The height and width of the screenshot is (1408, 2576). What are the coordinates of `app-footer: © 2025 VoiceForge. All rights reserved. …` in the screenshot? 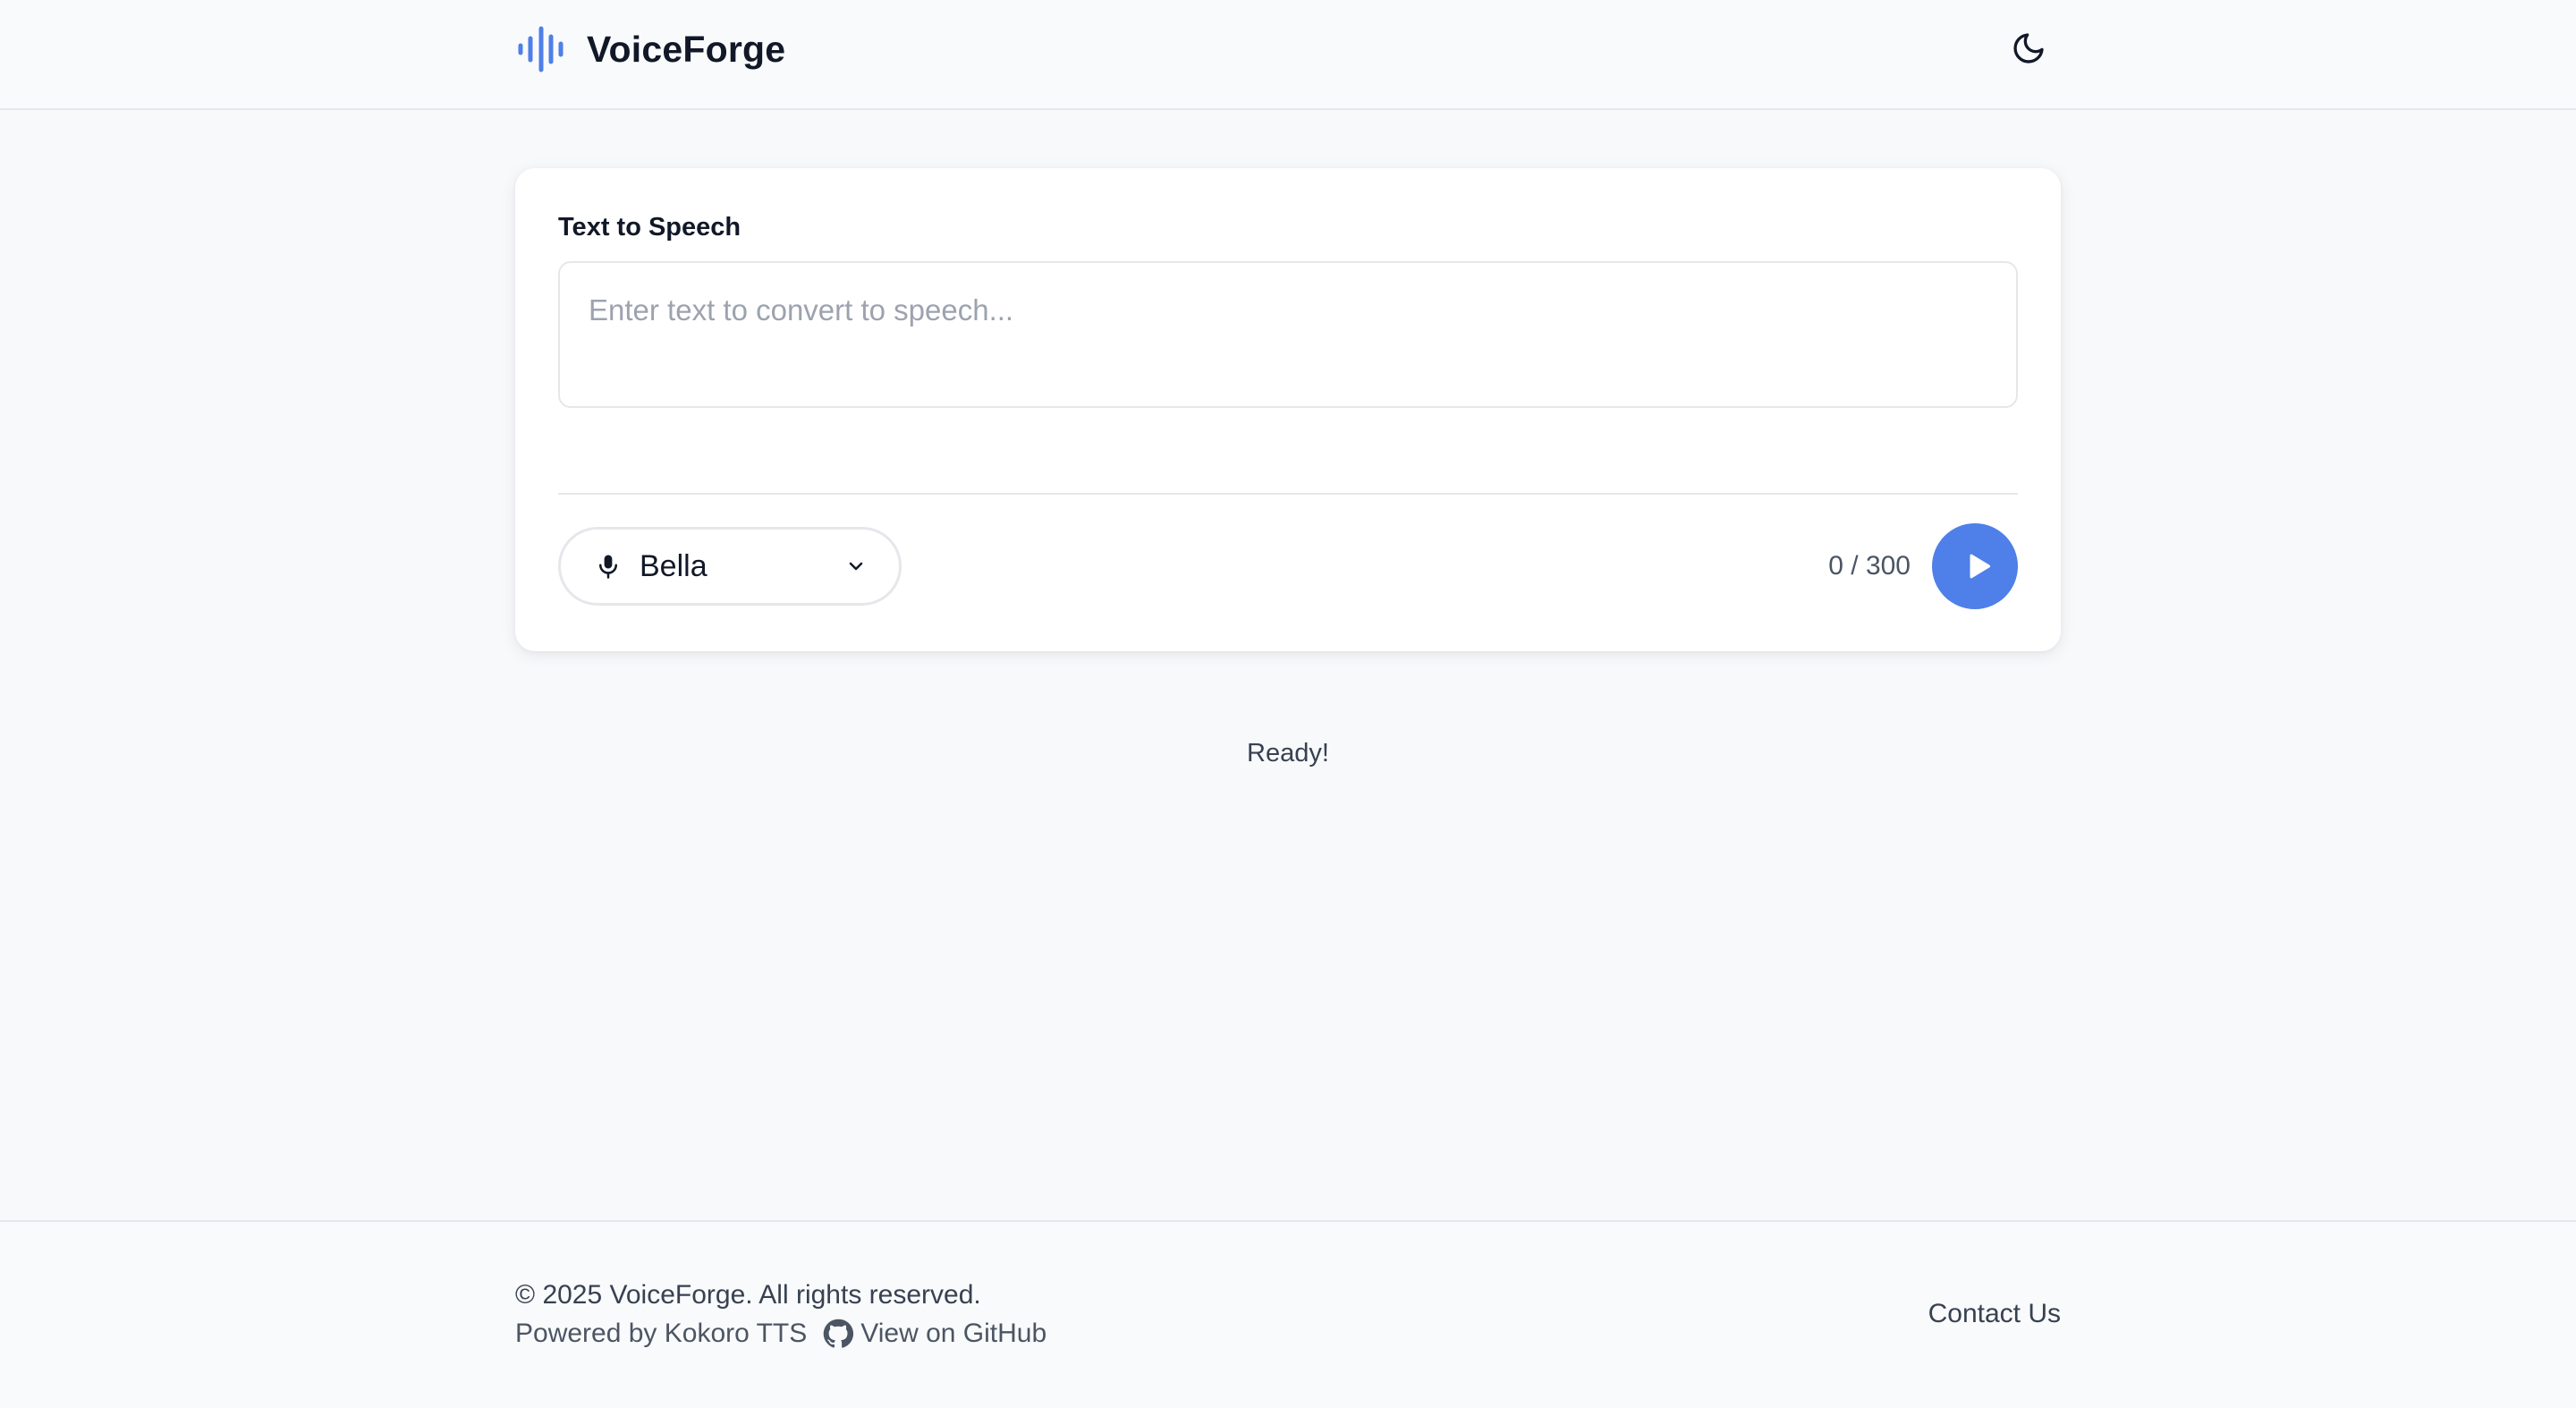 It's located at (1288, 1314).